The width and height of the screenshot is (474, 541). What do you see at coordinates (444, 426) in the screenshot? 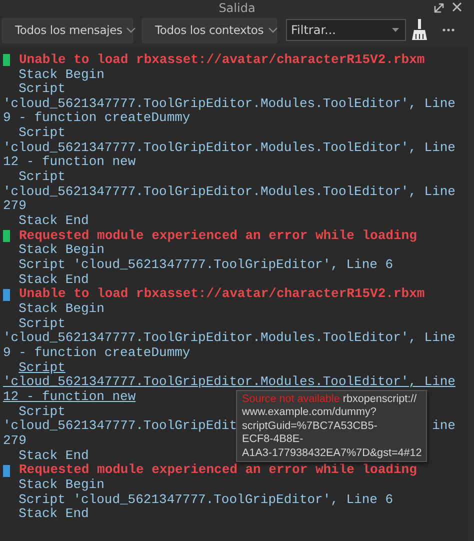
I see `stack-trace-line: ine` at bounding box center [444, 426].